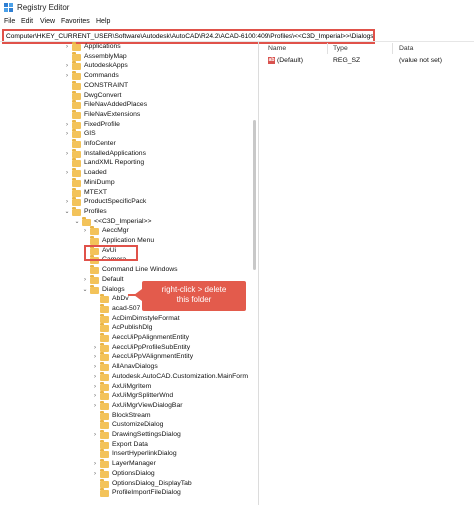 The width and height of the screenshot is (474, 505). What do you see at coordinates (129, 134) in the screenshot?
I see `tree-node: › GIS` at bounding box center [129, 134].